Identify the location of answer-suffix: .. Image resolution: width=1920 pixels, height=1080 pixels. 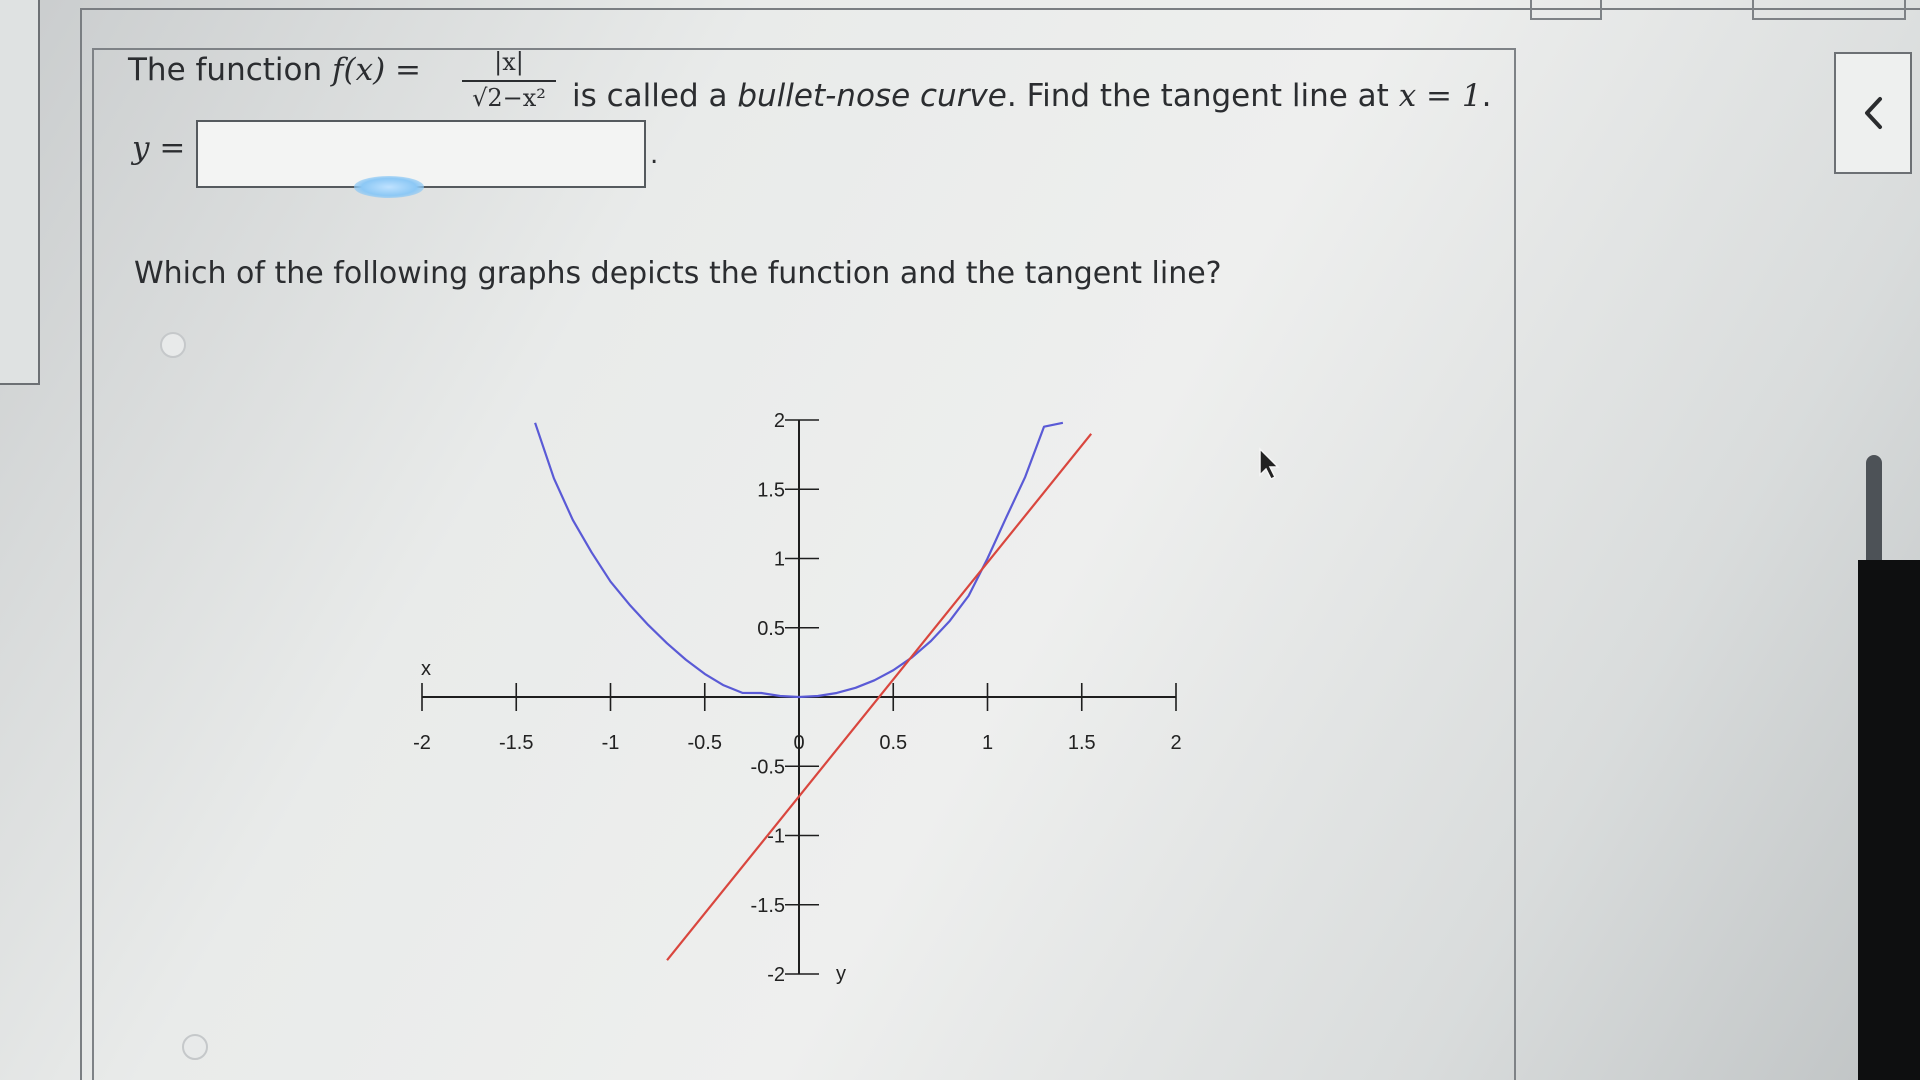
(654, 155).